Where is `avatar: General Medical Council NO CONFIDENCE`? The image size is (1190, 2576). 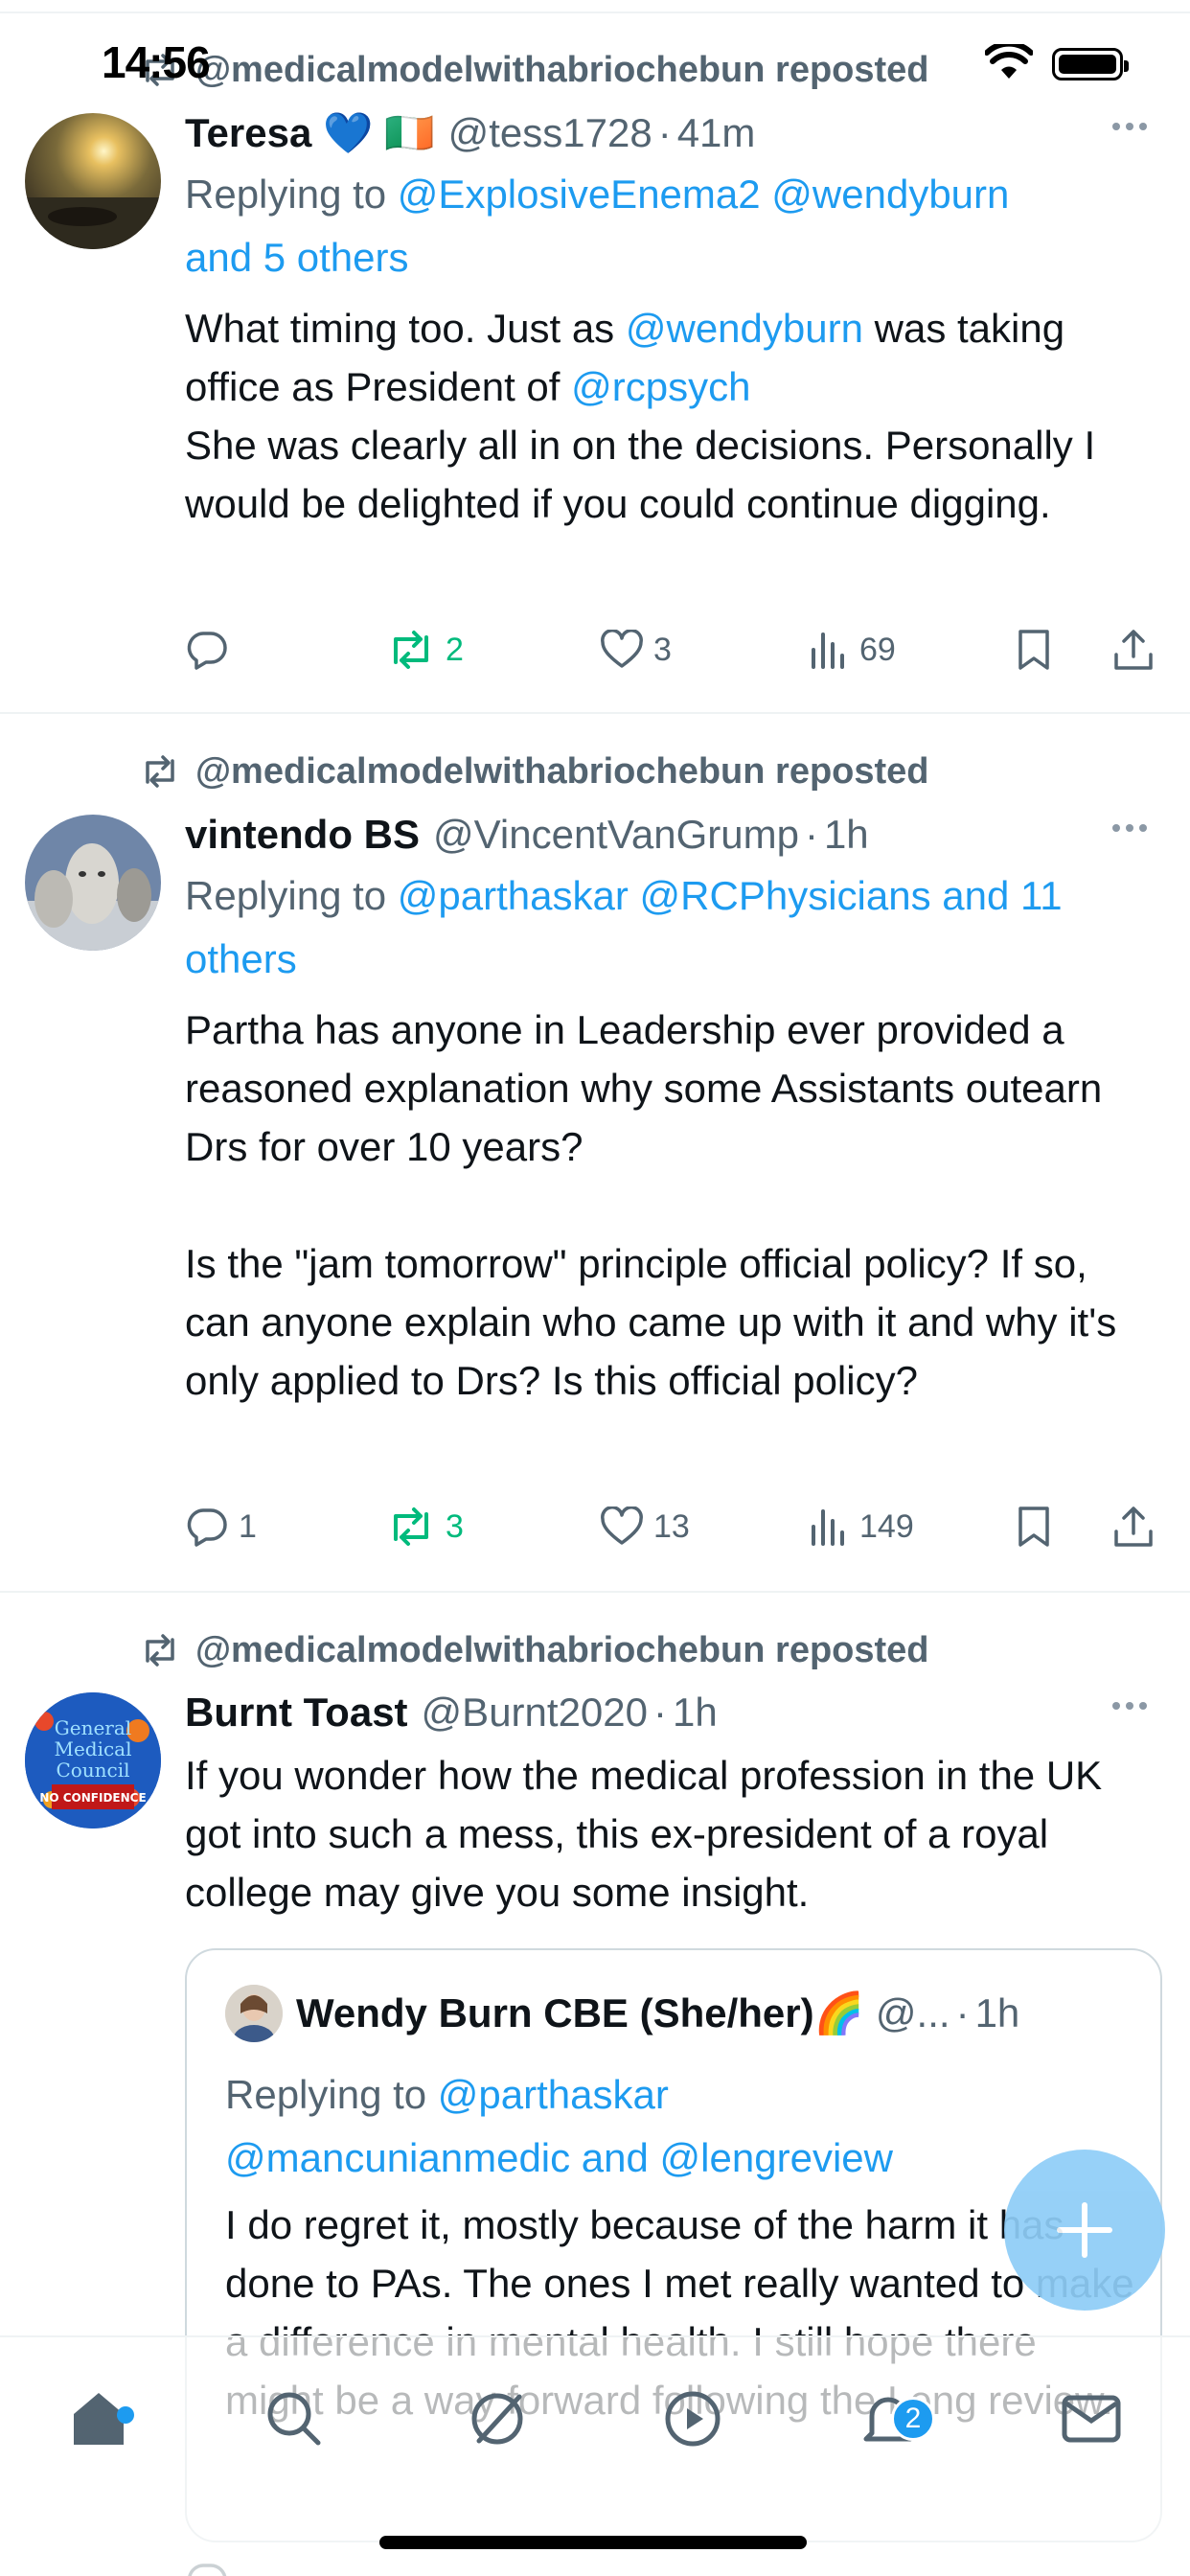
avatar: General Medical Council NO CONFIDENCE is located at coordinates (93, 1760).